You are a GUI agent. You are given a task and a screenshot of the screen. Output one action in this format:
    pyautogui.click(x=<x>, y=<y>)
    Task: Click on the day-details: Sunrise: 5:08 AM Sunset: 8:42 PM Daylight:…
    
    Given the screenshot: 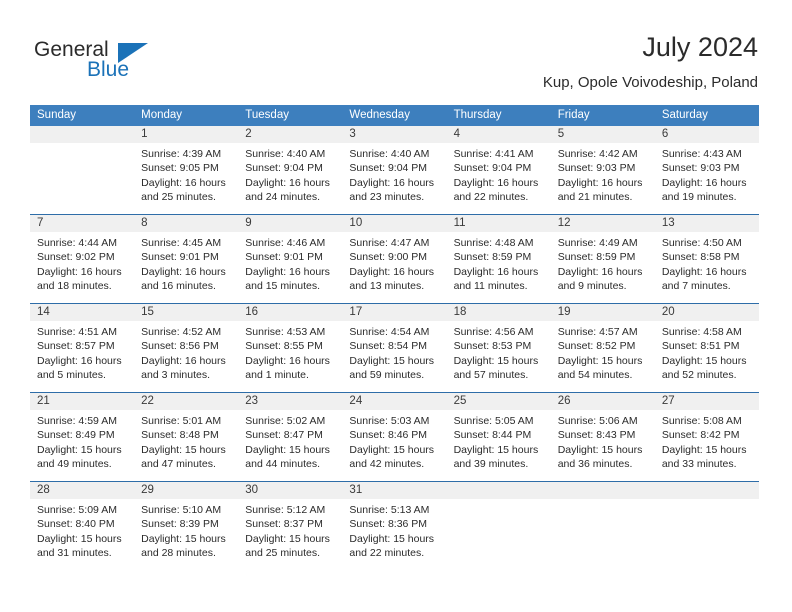 What is the action you would take?
    pyautogui.click(x=707, y=441)
    